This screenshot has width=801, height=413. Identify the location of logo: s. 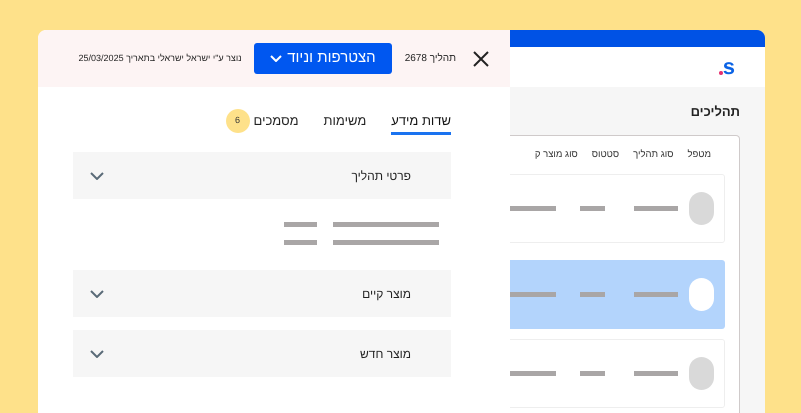
(728, 67).